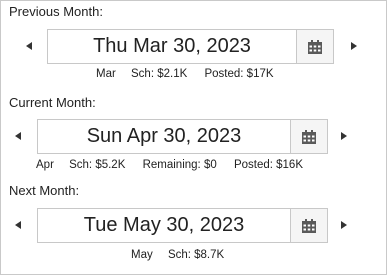  What do you see at coordinates (172, 46) in the screenshot?
I see `previous-month-date-input: Thu Mar 30, 2023` at bounding box center [172, 46].